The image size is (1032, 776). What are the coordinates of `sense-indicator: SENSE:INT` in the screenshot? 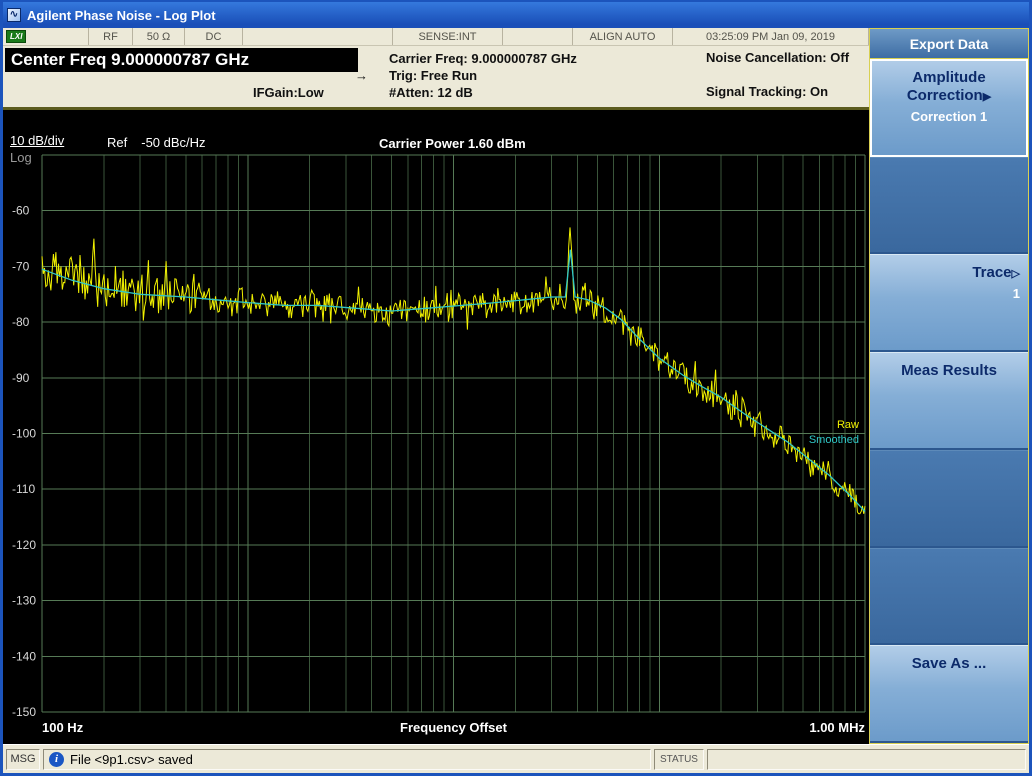 It's located at (448, 36).